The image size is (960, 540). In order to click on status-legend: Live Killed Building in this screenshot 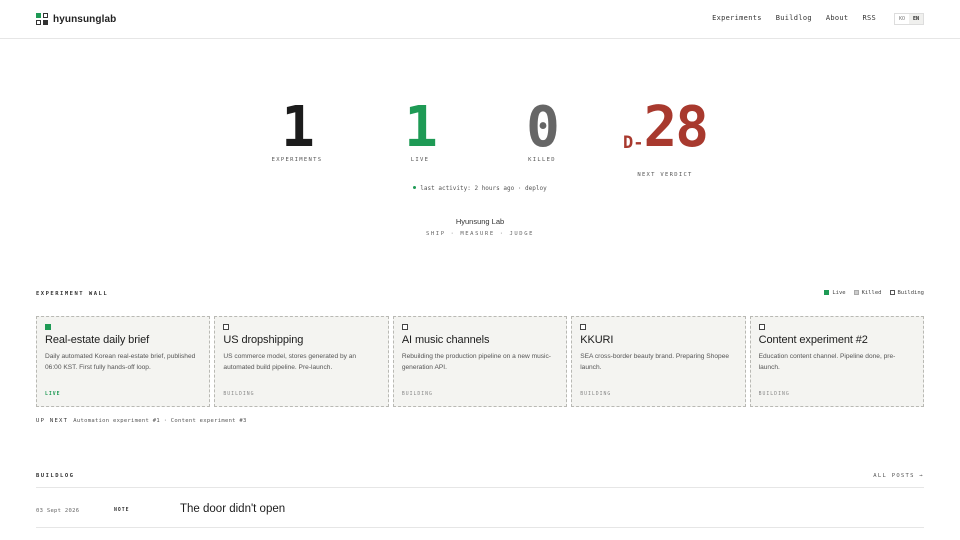, I will do `click(874, 293)`.